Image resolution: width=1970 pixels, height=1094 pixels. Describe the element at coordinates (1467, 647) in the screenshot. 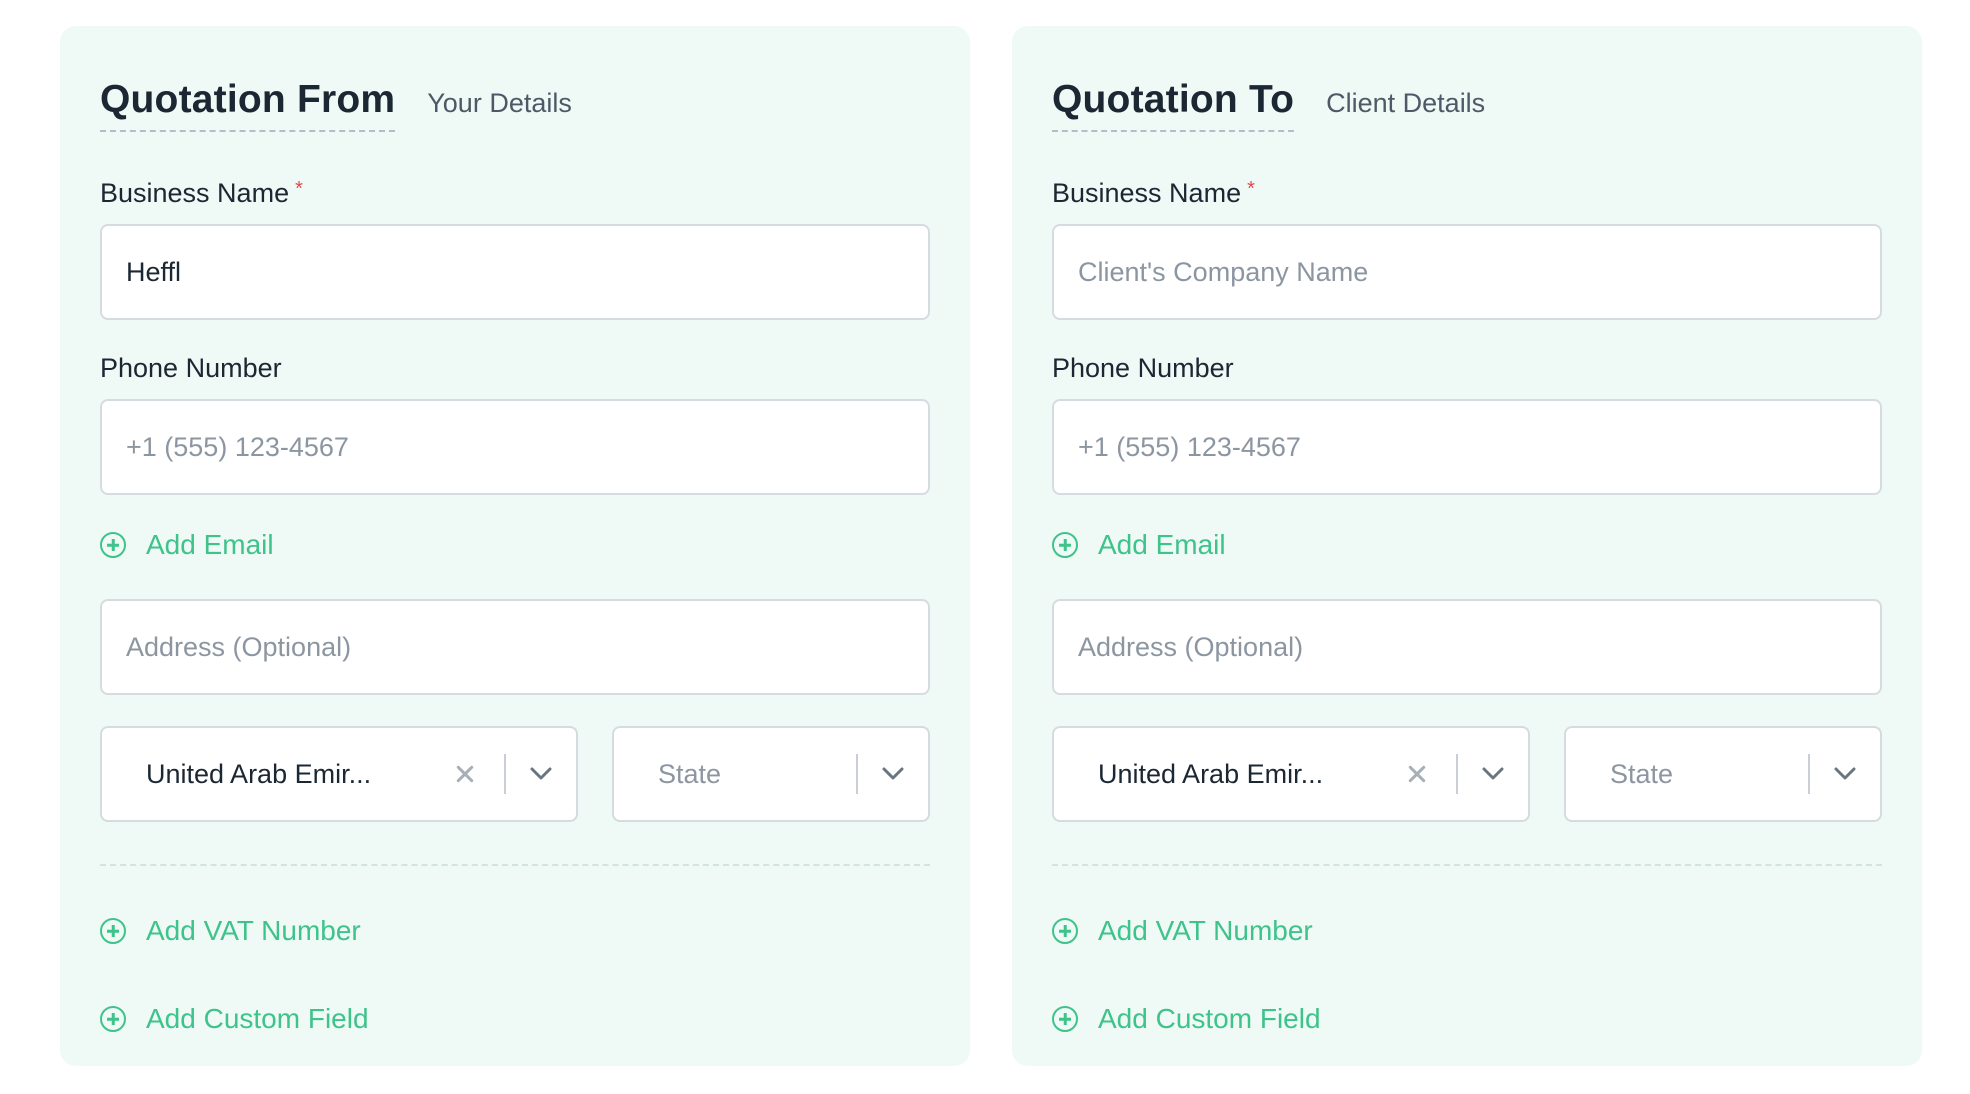

I see `client-address-input: Address (Optional)` at that location.